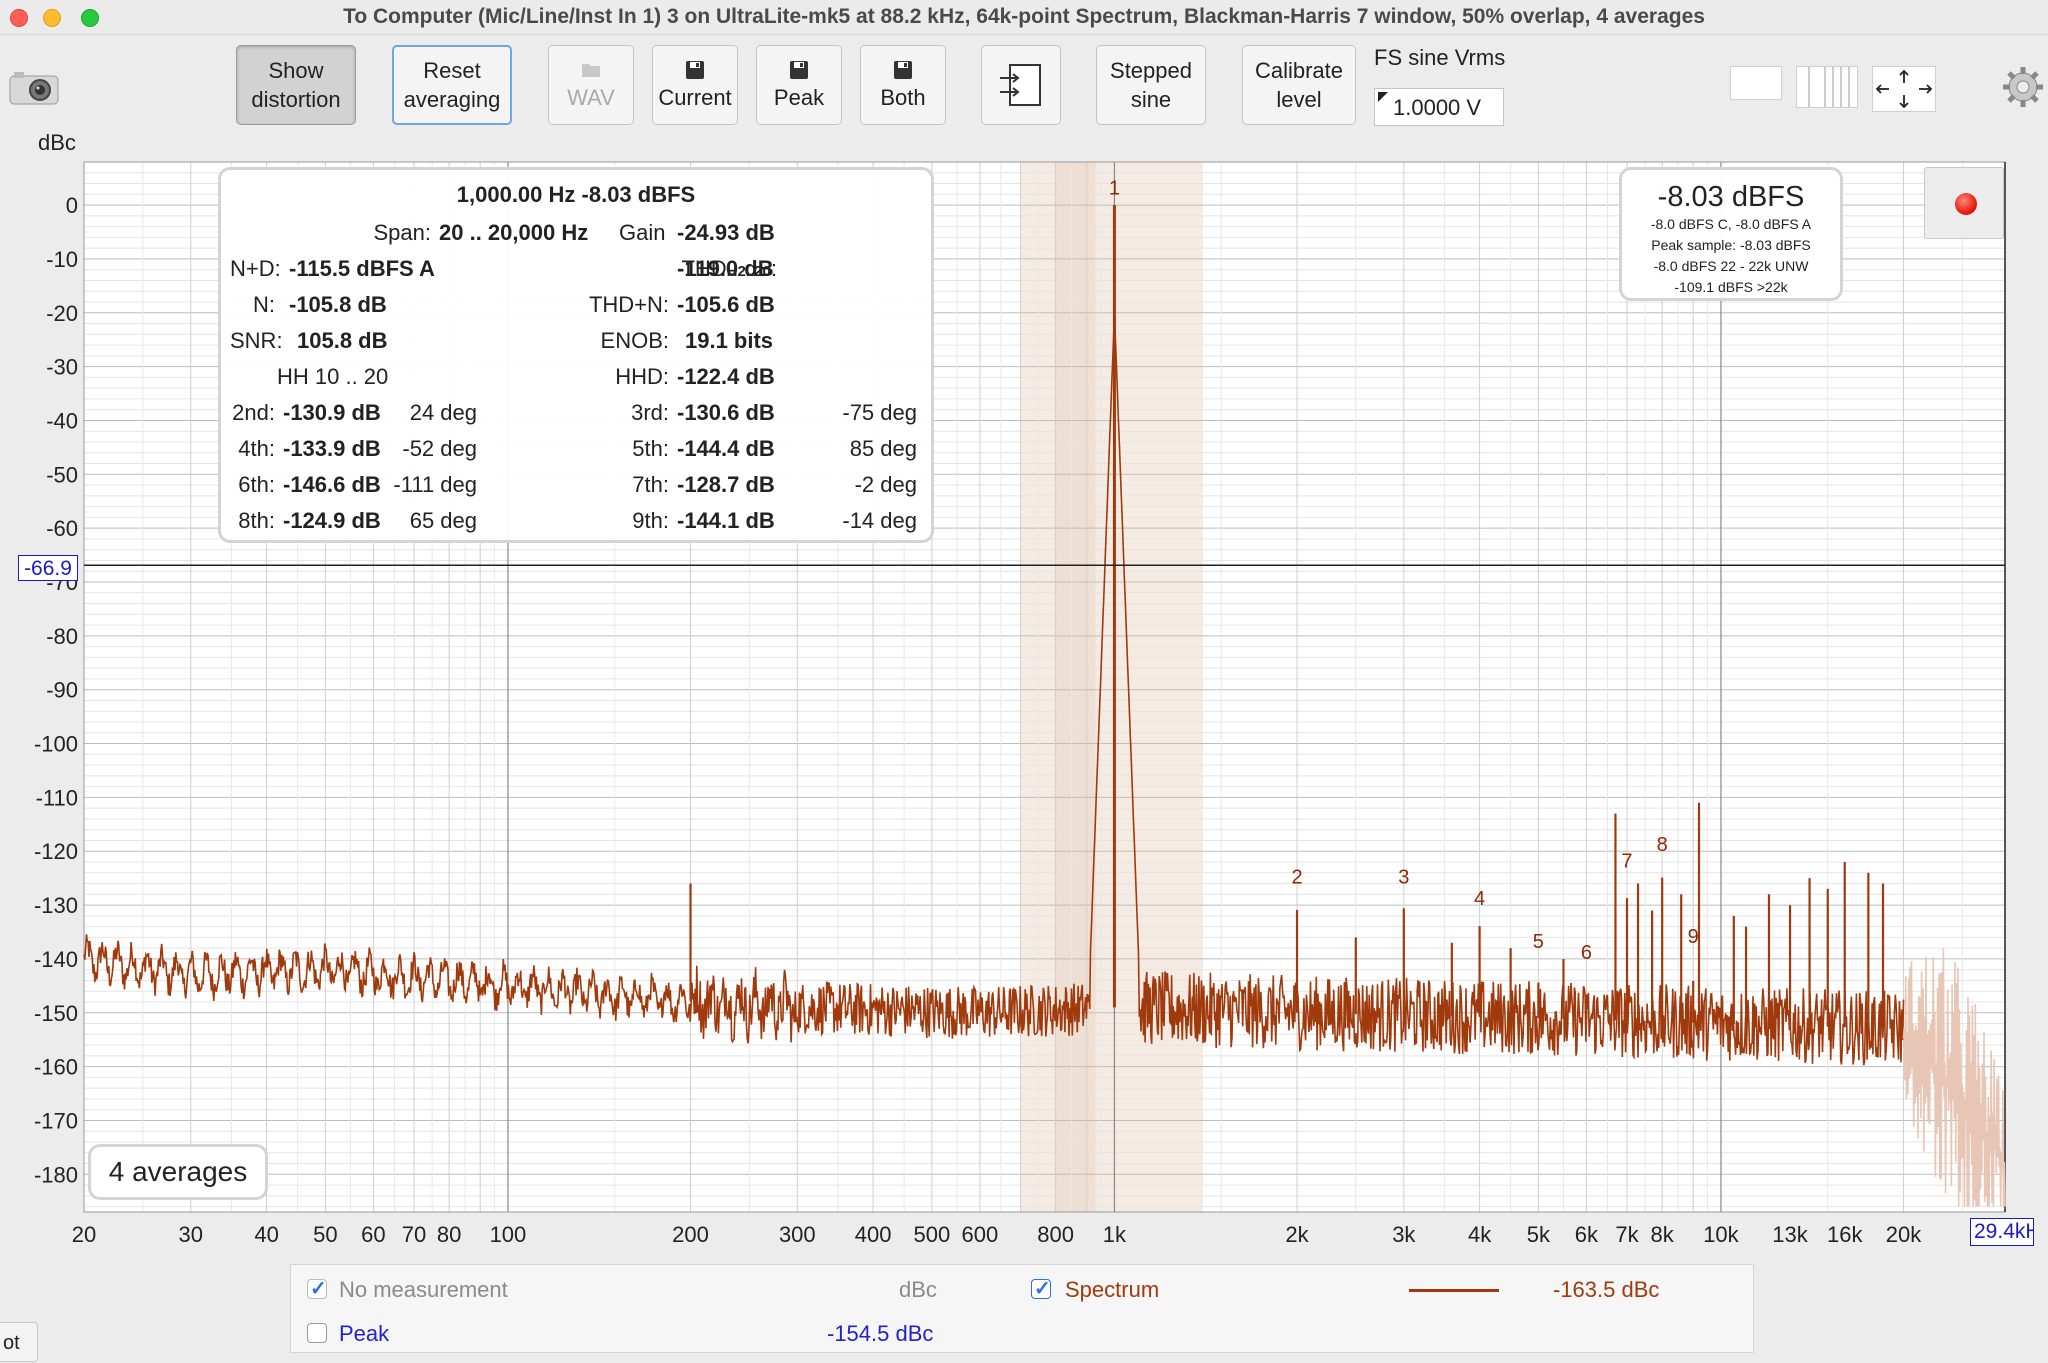 The height and width of the screenshot is (1363, 2048). What do you see at coordinates (885, 484) in the screenshot?
I see `harmonic-phase: -2 deg` at bounding box center [885, 484].